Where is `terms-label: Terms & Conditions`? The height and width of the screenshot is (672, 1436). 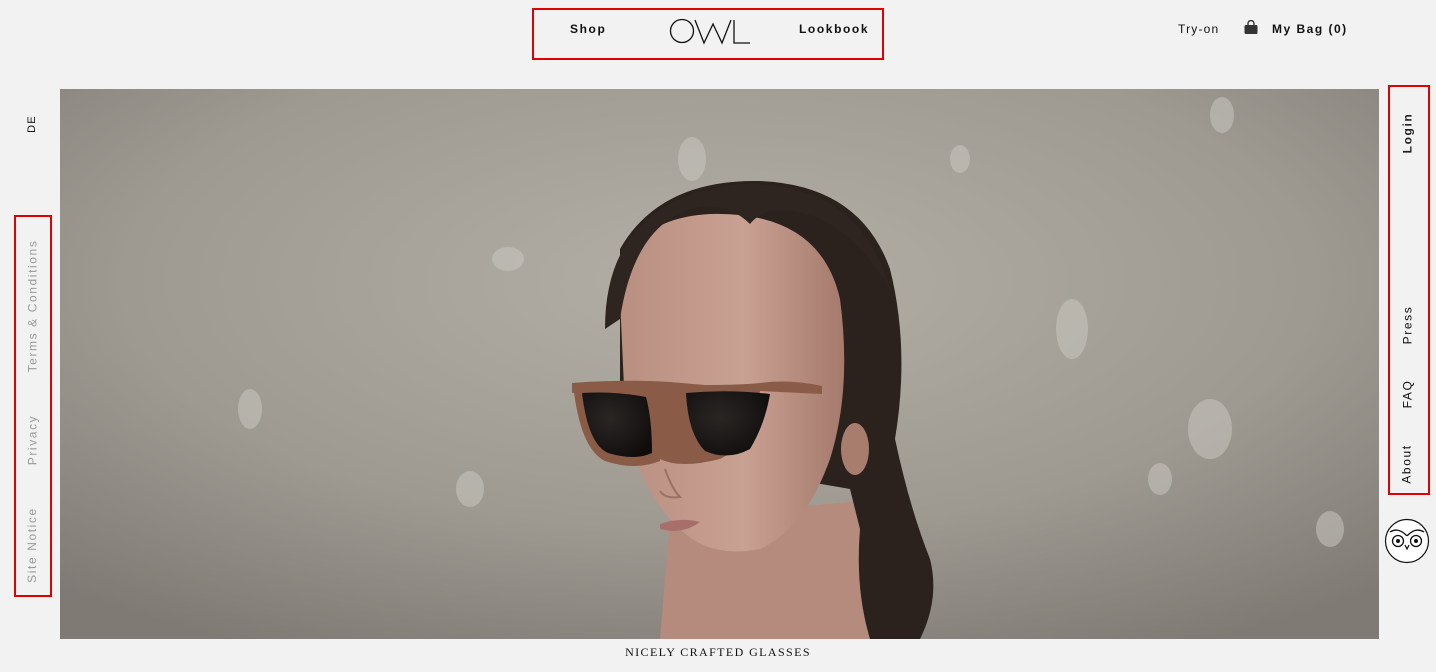 terms-label: Terms & Conditions is located at coordinates (32, 306).